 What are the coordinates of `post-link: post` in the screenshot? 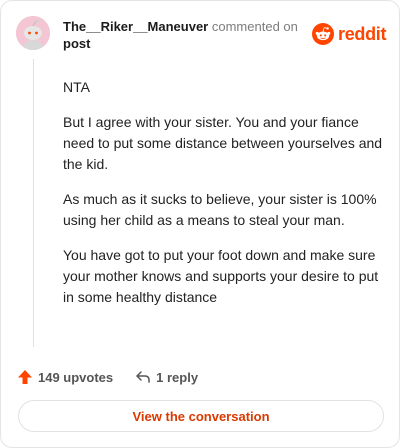 It's located at (76, 43).